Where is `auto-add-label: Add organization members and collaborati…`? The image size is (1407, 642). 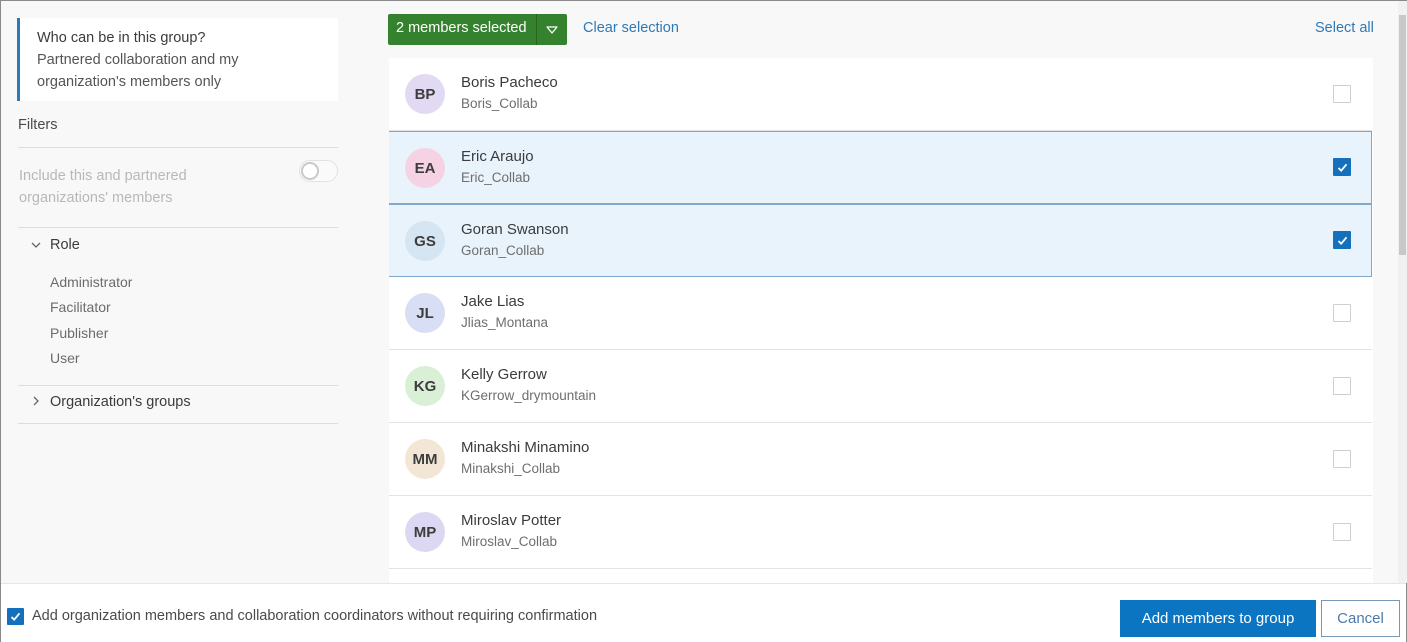
auto-add-label: Add organization members and collaborati… is located at coordinates (314, 616).